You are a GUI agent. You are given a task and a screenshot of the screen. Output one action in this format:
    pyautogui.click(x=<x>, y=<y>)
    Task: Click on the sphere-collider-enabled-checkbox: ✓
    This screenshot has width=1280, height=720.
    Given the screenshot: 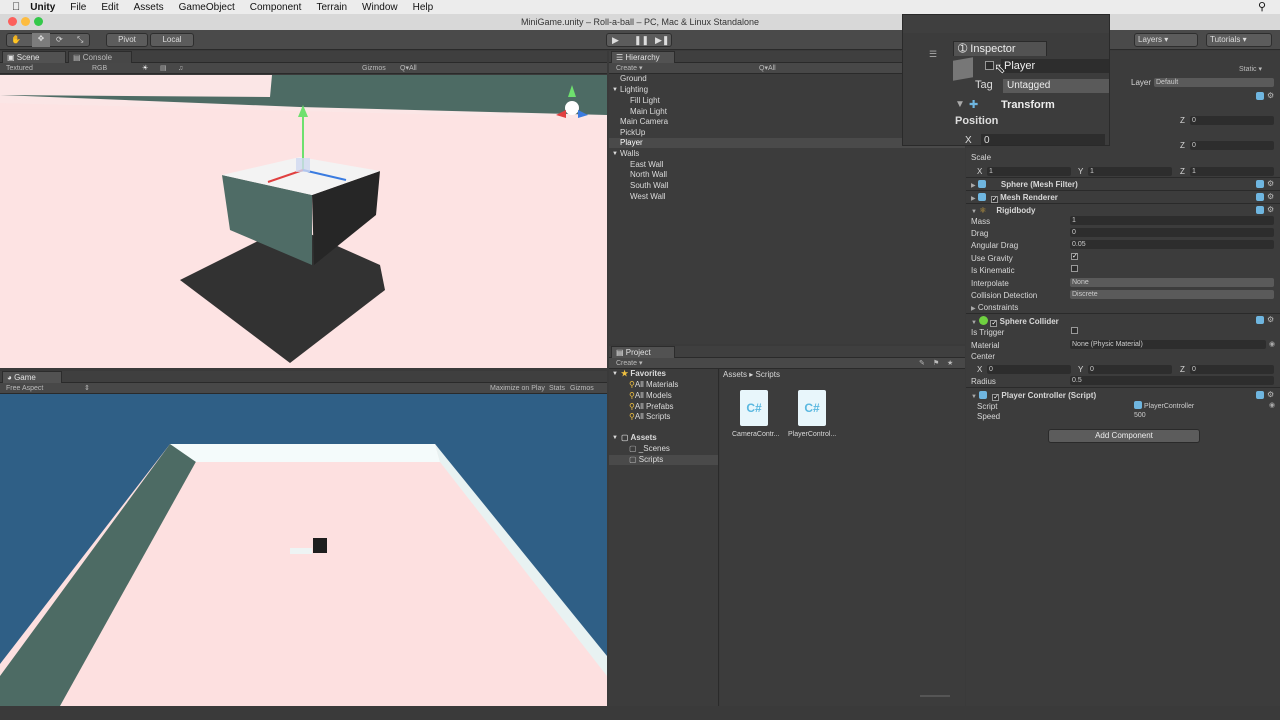 What is the action you would take?
    pyautogui.click(x=994, y=323)
    